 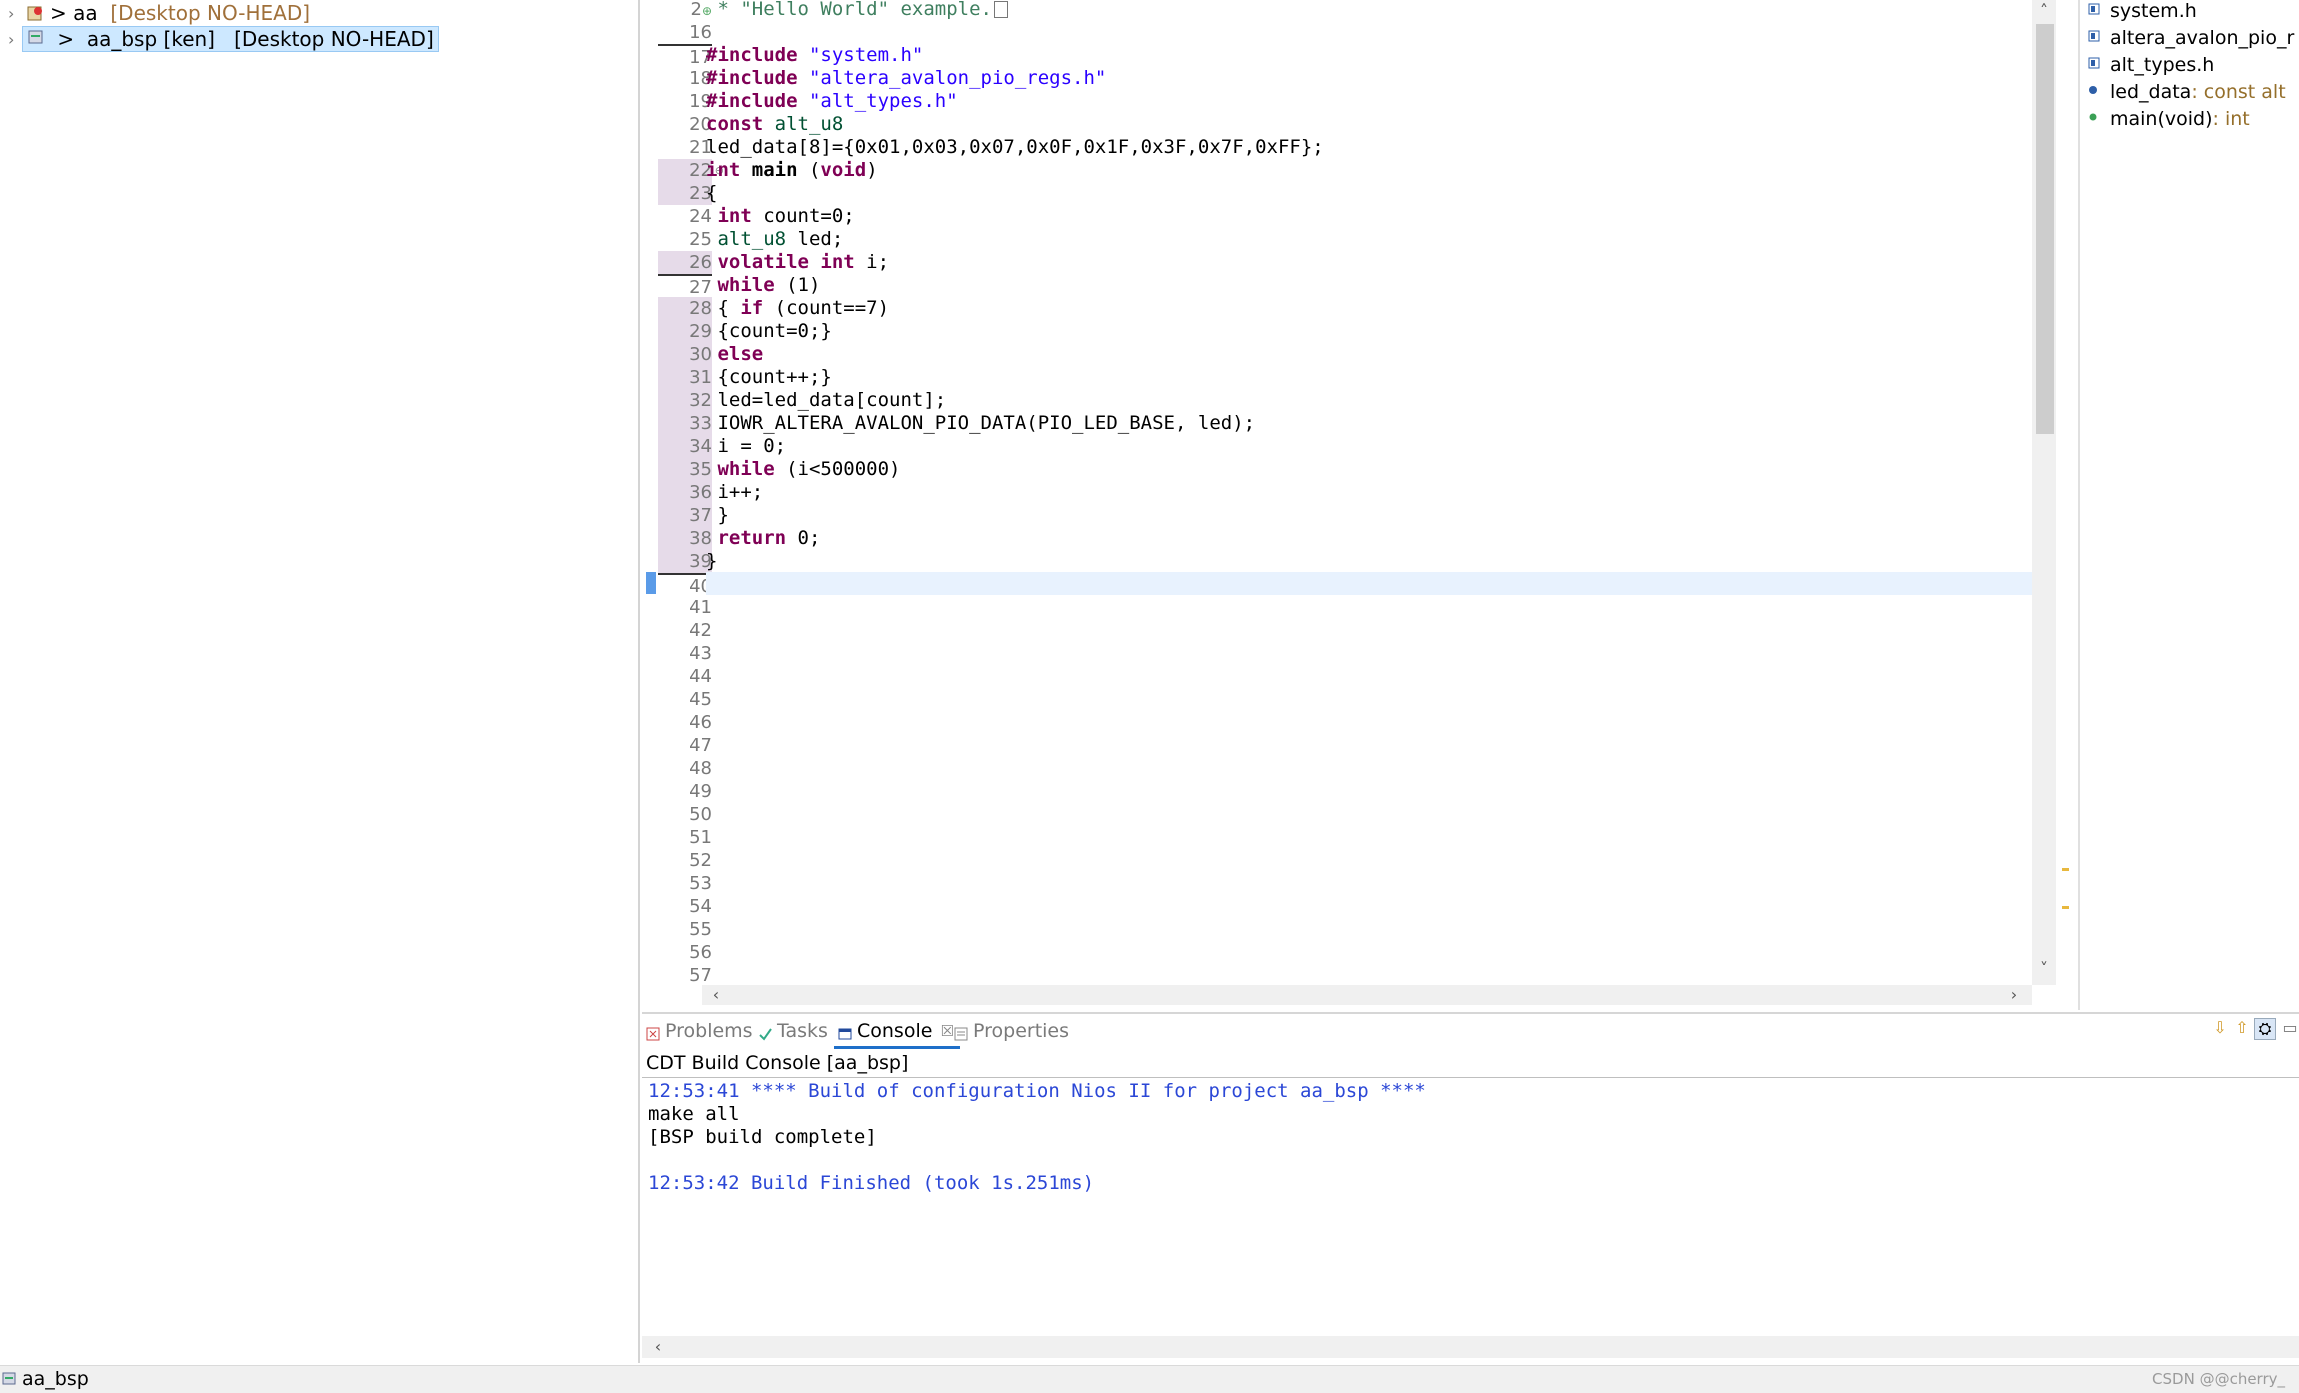 What do you see at coordinates (2065, 492) in the screenshot?
I see `overview-ruler` at bounding box center [2065, 492].